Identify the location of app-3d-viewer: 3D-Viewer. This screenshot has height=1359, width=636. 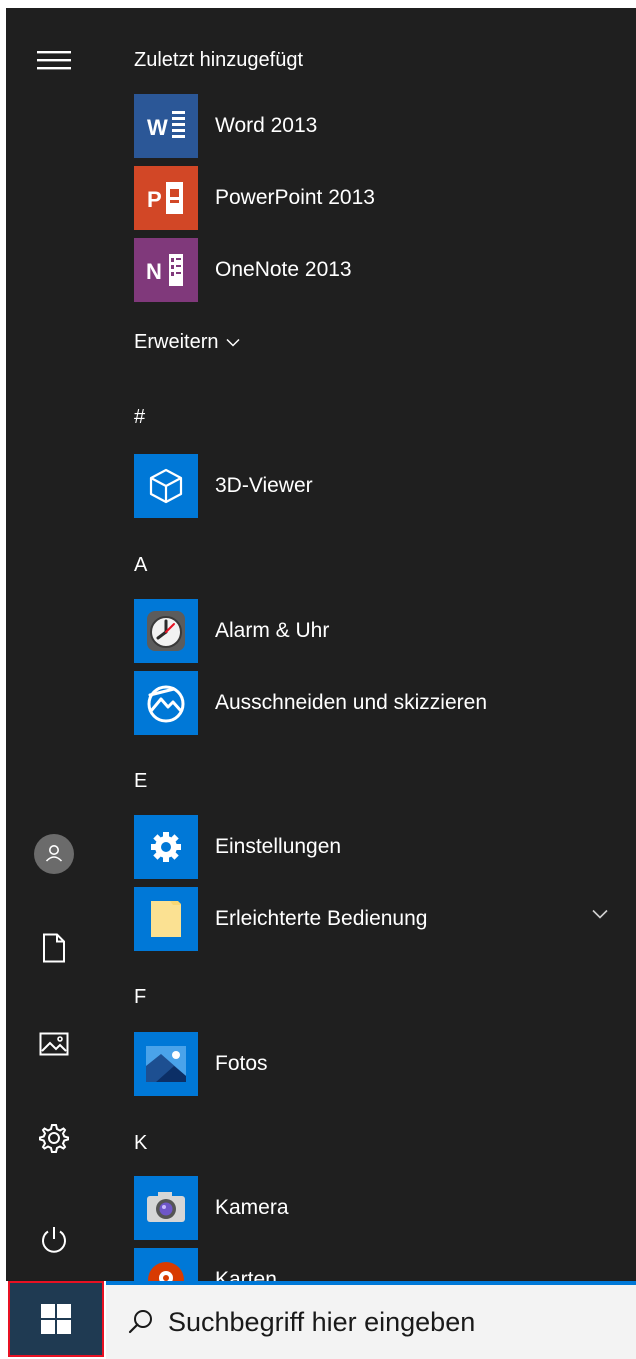
(385, 486).